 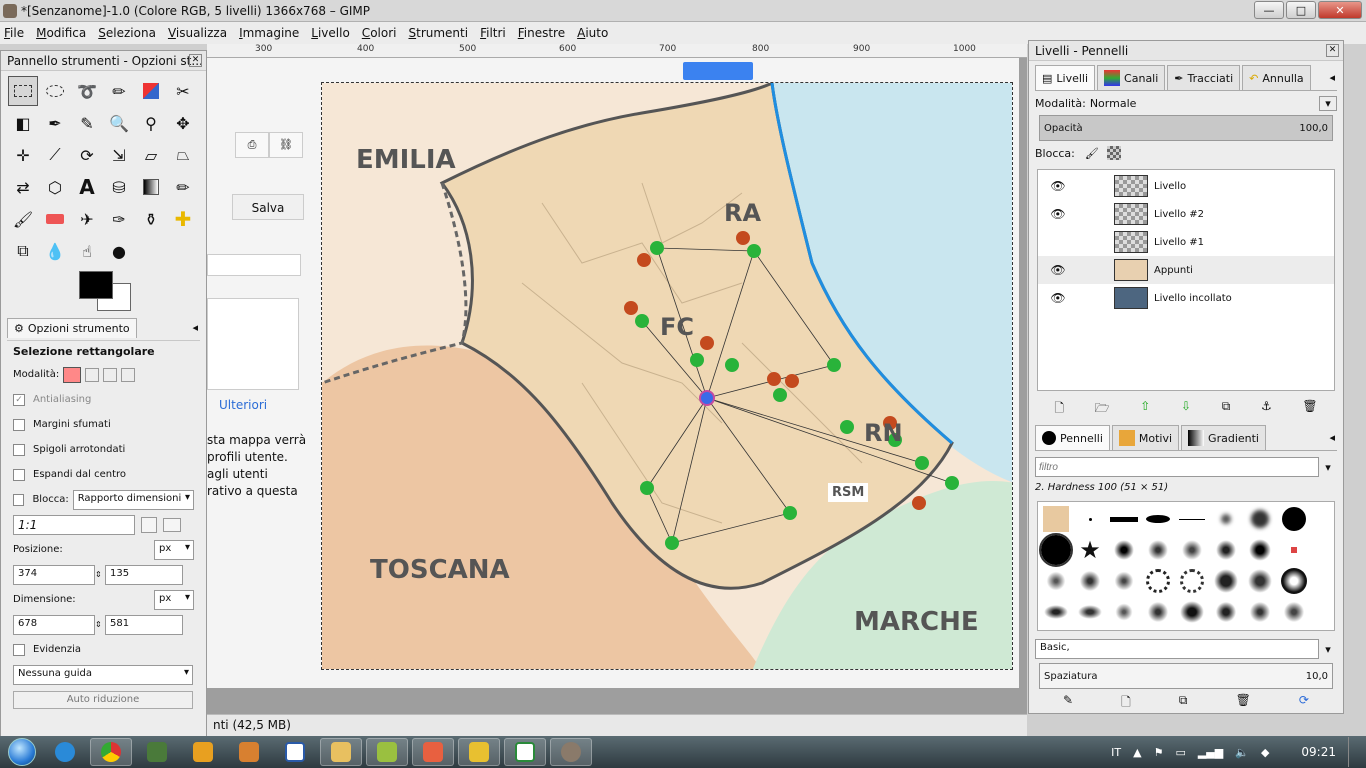 What do you see at coordinates (1090, 550) in the screenshot?
I see `brush-item: ★` at bounding box center [1090, 550].